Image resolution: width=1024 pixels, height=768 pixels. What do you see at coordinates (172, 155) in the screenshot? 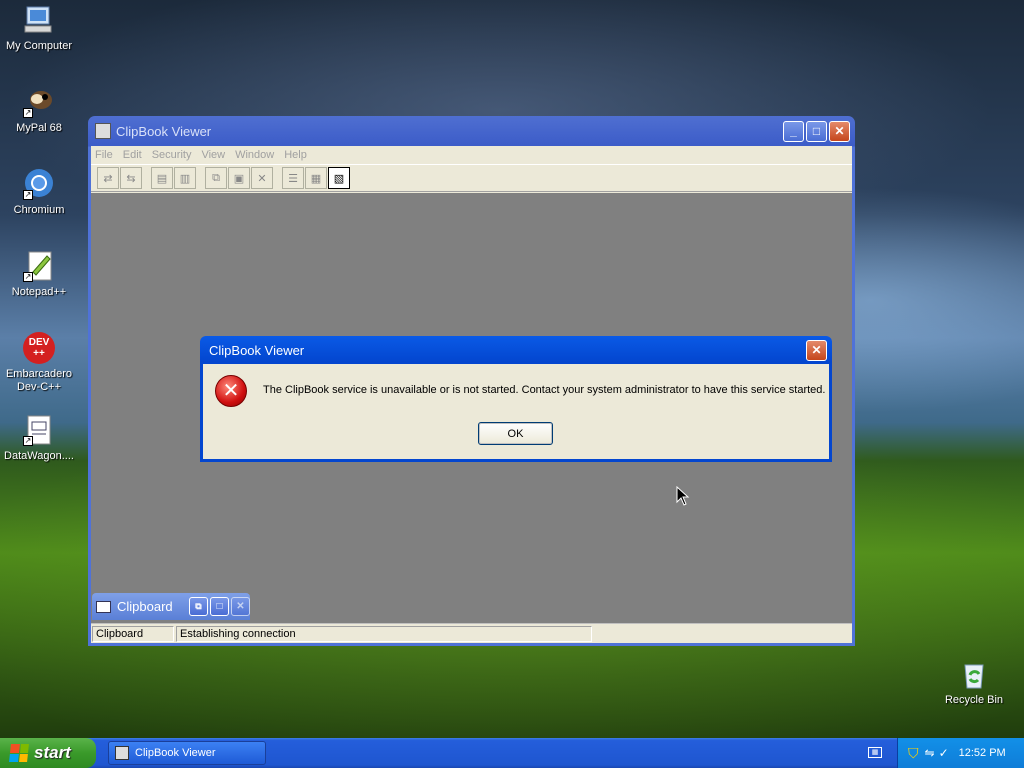
I see `menu-security: Security` at bounding box center [172, 155].